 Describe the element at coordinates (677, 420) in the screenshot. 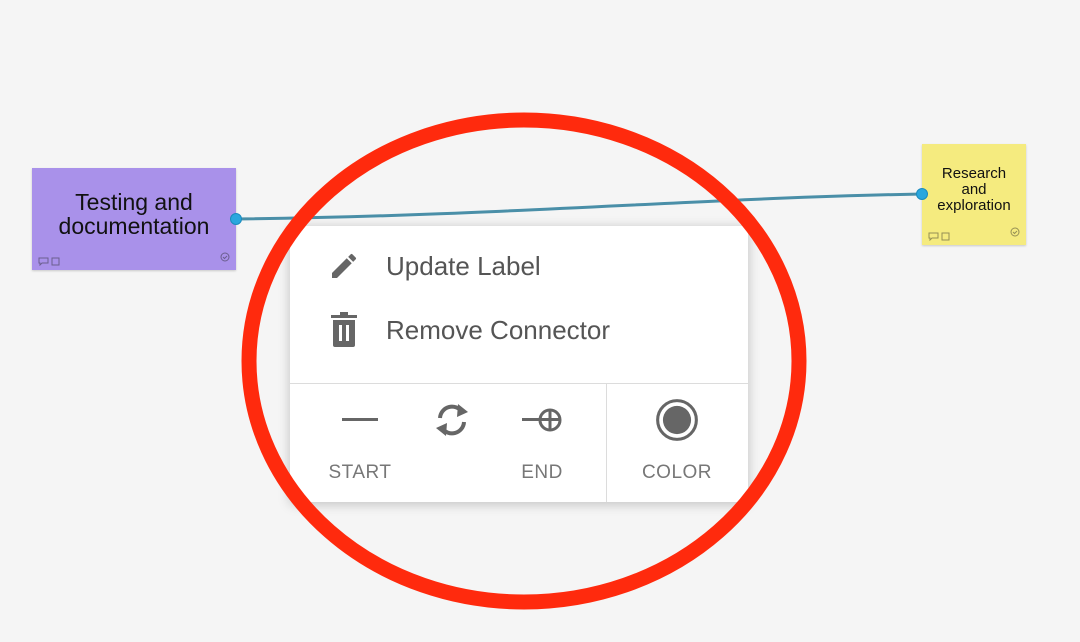

I see `color-swatch-icon` at that location.